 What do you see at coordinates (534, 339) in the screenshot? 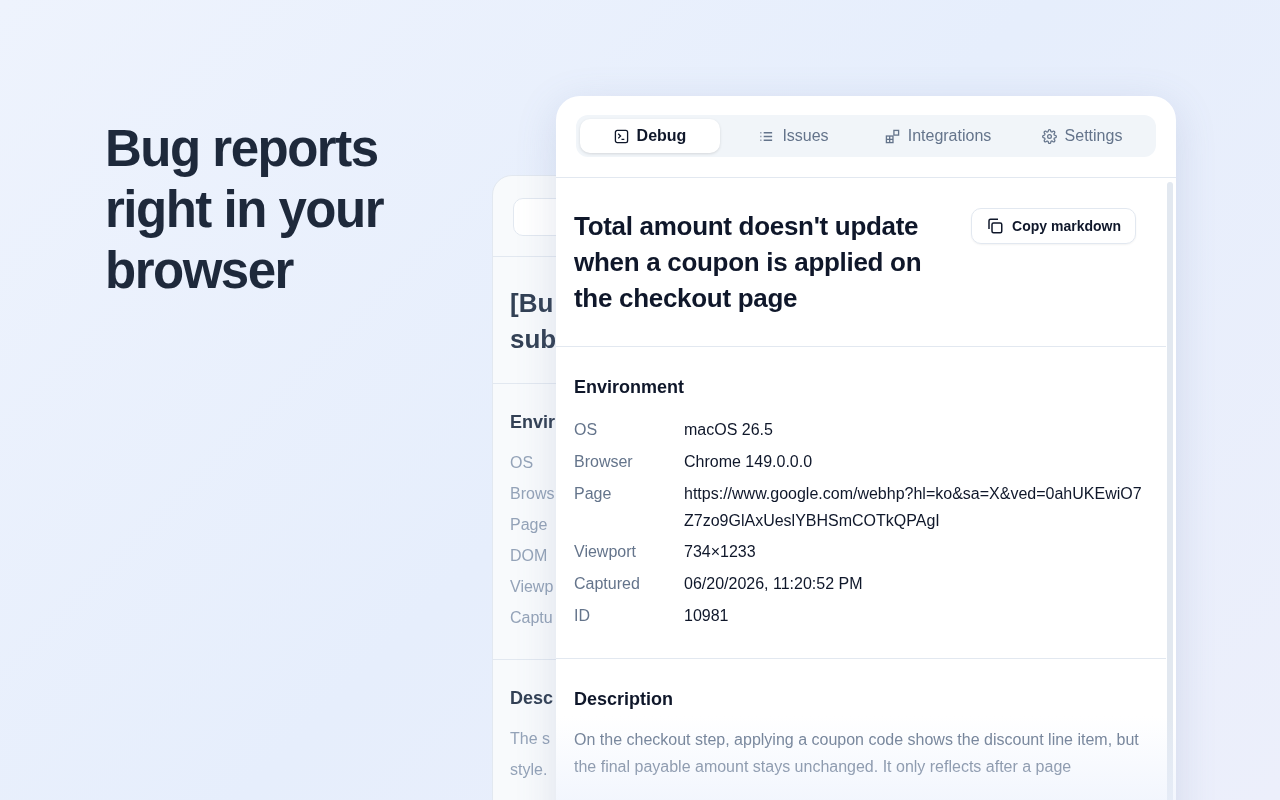
I see `report-title: sub` at bounding box center [534, 339].